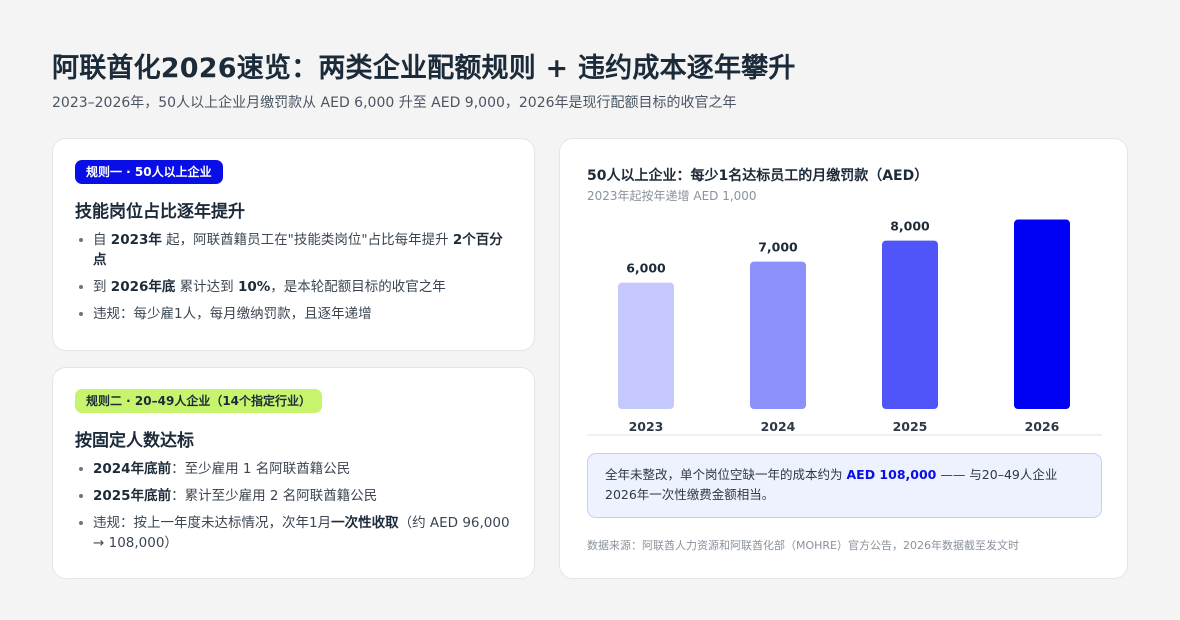 The width and height of the screenshot is (1180, 620). I want to click on bar-2026, so click(1042, 314).